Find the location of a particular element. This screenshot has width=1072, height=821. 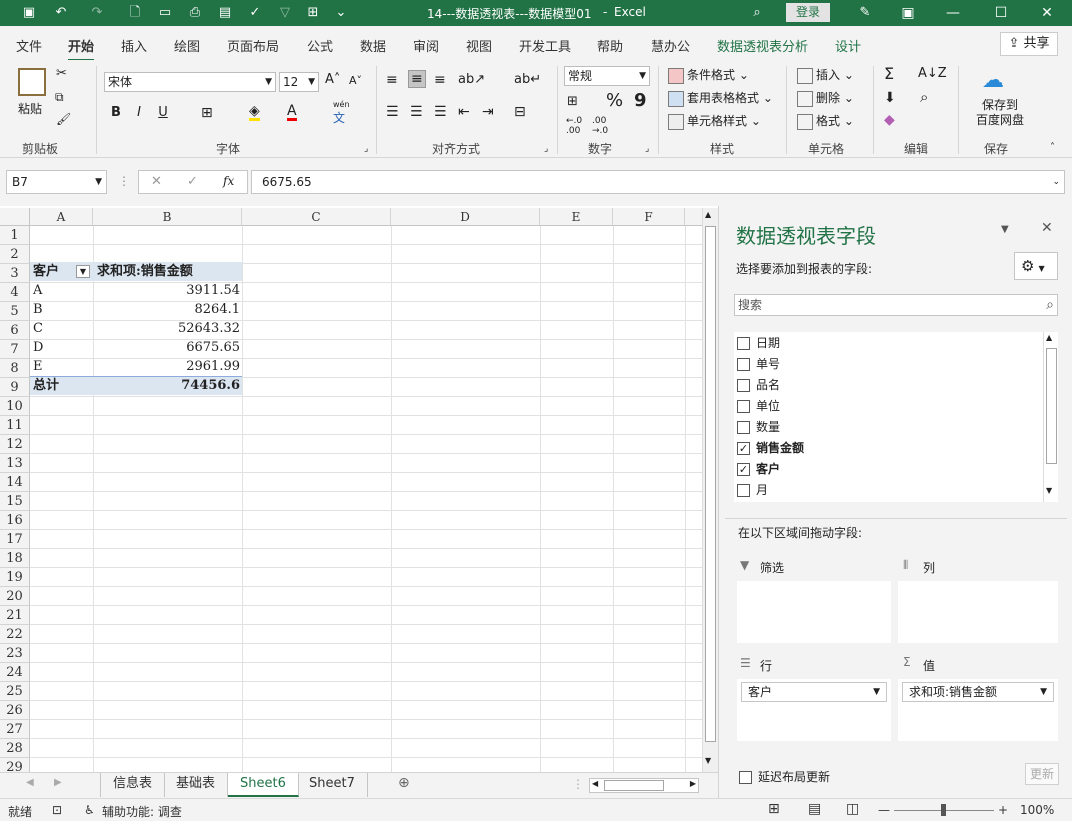

search-icon: ⌕ is located at coordinates (757, 13).